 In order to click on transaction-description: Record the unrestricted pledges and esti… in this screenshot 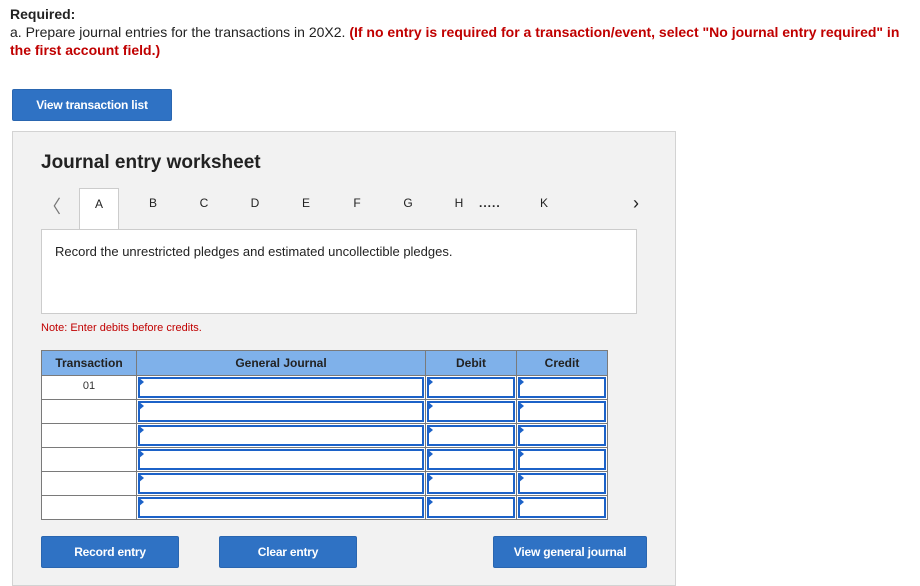, I will do `click(339, 271)`.